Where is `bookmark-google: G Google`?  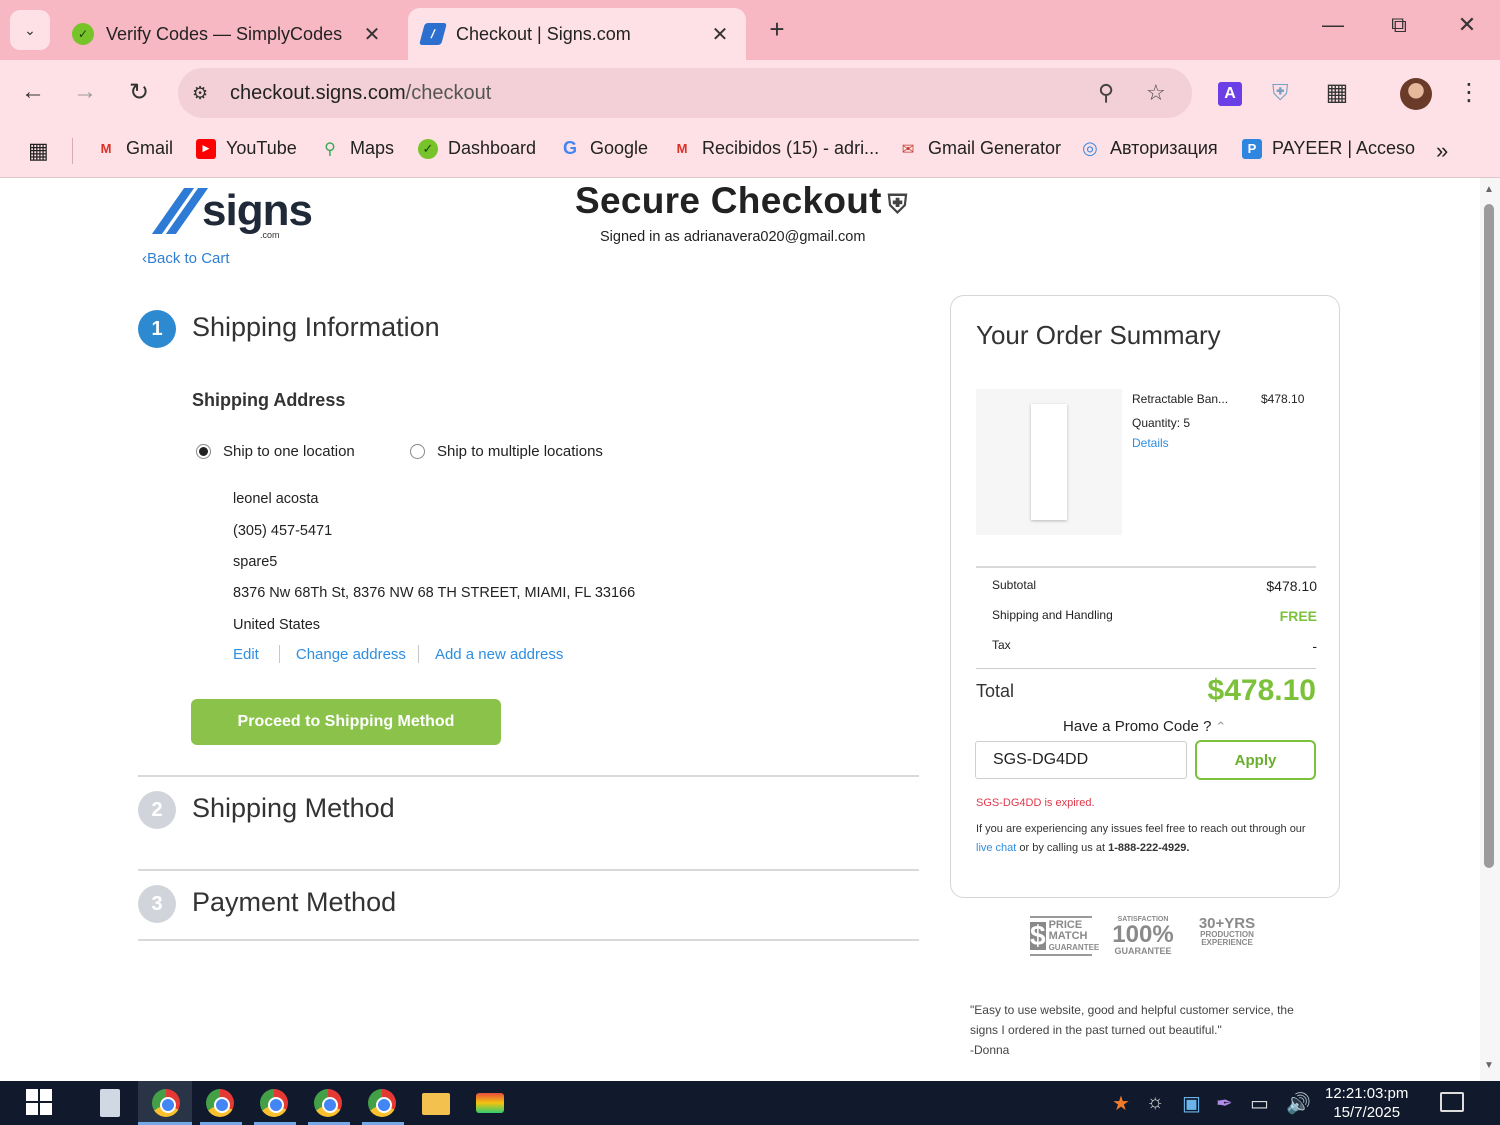
bookmark-google: G Google is located at coordinates (604, 148).